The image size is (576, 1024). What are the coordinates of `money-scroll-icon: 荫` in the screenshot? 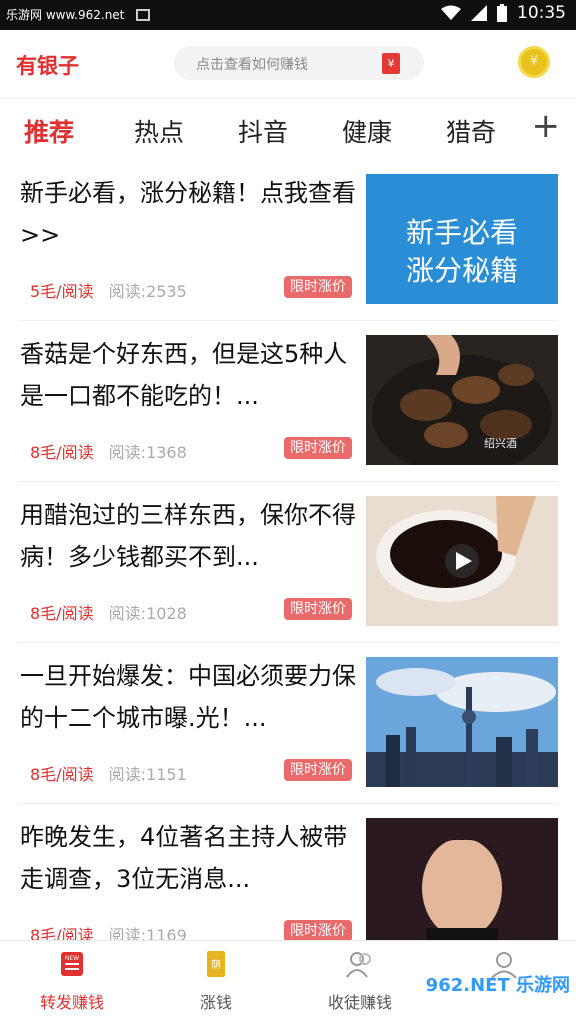 It's located at (216, 964).